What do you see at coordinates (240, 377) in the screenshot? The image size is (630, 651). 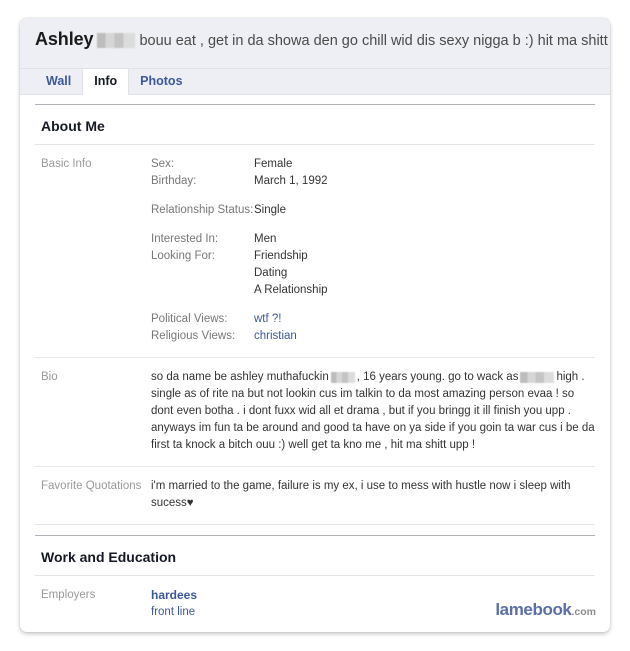 I see `bio-part-1: so da name be ashley muthafuckin` at bounding box center [240, 377].